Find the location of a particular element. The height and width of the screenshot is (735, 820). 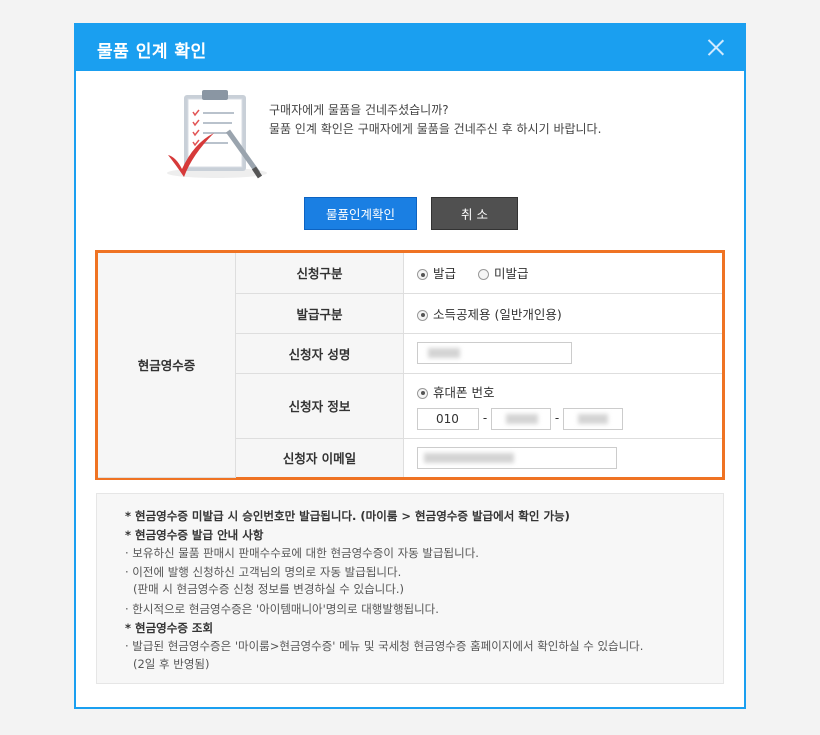

phone-middle-field is located at coordinates (521, 418).